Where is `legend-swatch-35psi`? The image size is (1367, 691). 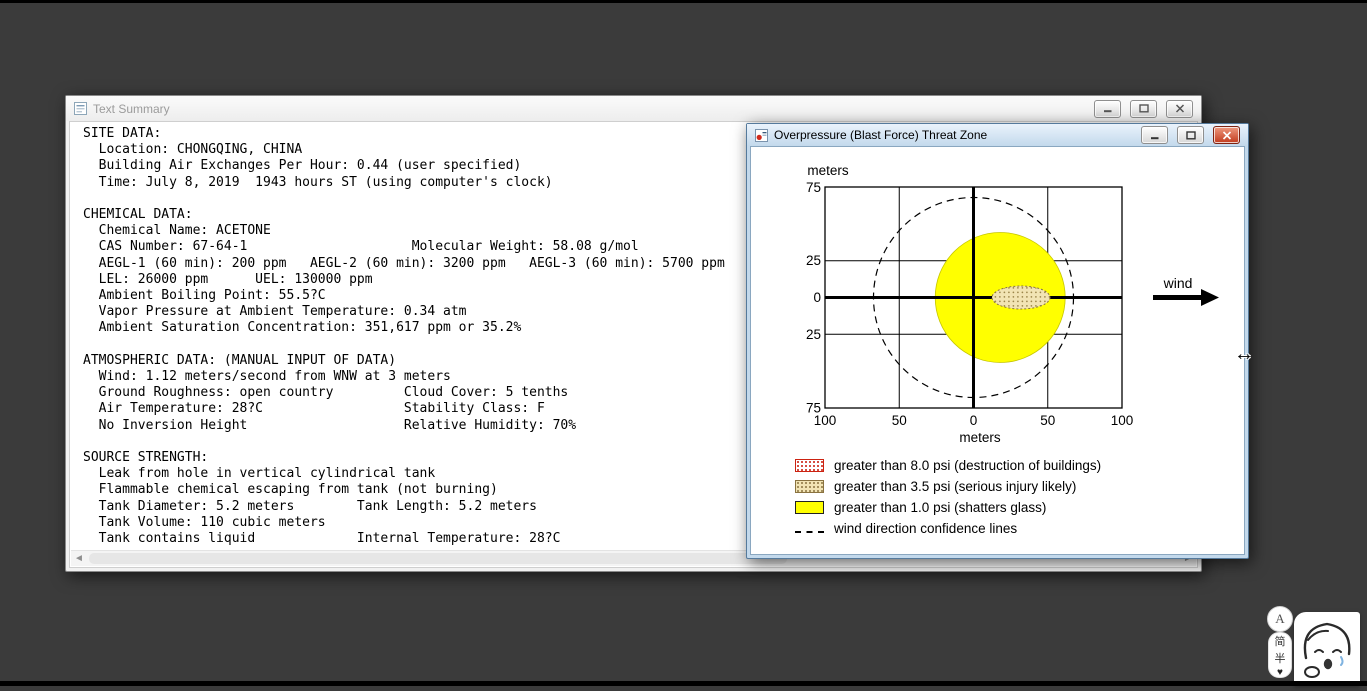 legend-swatch-35psi is located at coordinates (809, 486).